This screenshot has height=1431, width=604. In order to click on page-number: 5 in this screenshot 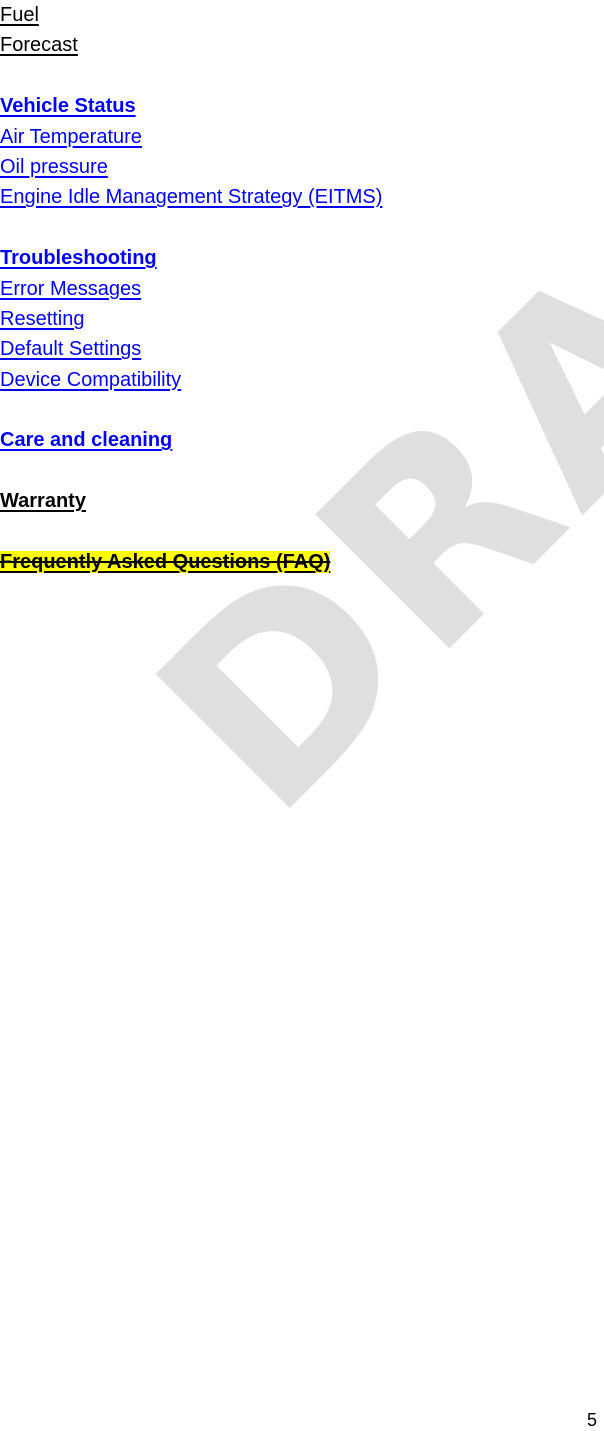, I will do `click(591, 1420)`.